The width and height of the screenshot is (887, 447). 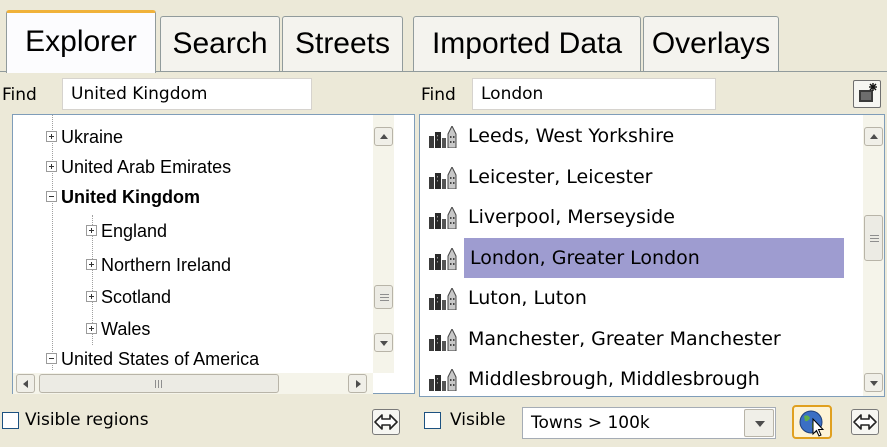 I want to click on city-find-input: London, so click(x=594, y=94).